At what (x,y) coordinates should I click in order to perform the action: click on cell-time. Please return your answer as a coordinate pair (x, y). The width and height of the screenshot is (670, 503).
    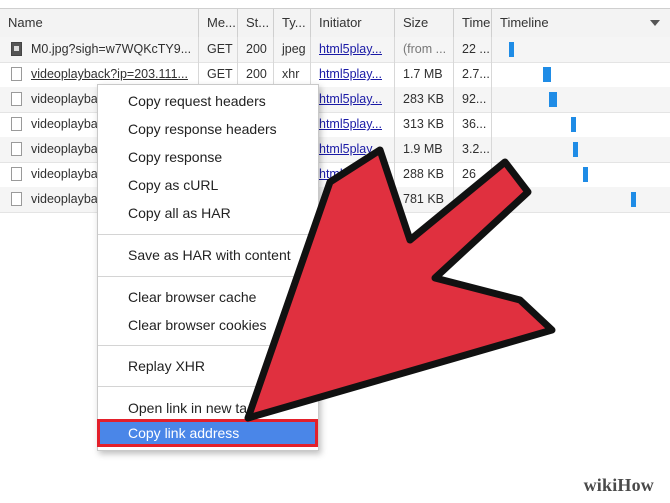
    Looking at the image, I should click on (473, 199).